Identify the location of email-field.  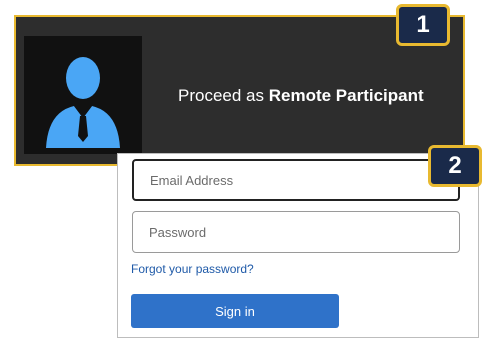
(296, 180).